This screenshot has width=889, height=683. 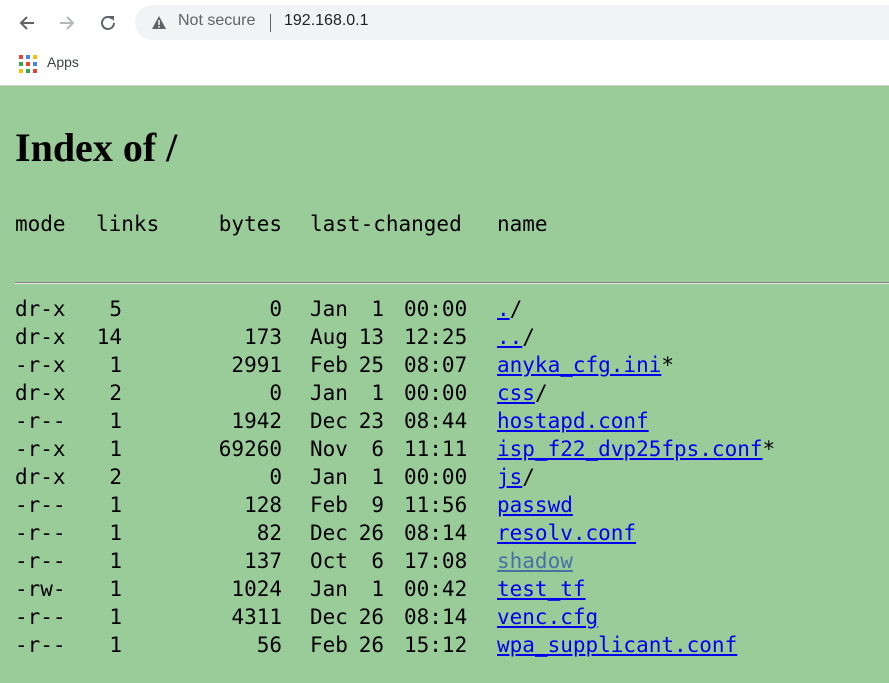 I want to click on time-cell: 11:11, so click(x=436, y=449).